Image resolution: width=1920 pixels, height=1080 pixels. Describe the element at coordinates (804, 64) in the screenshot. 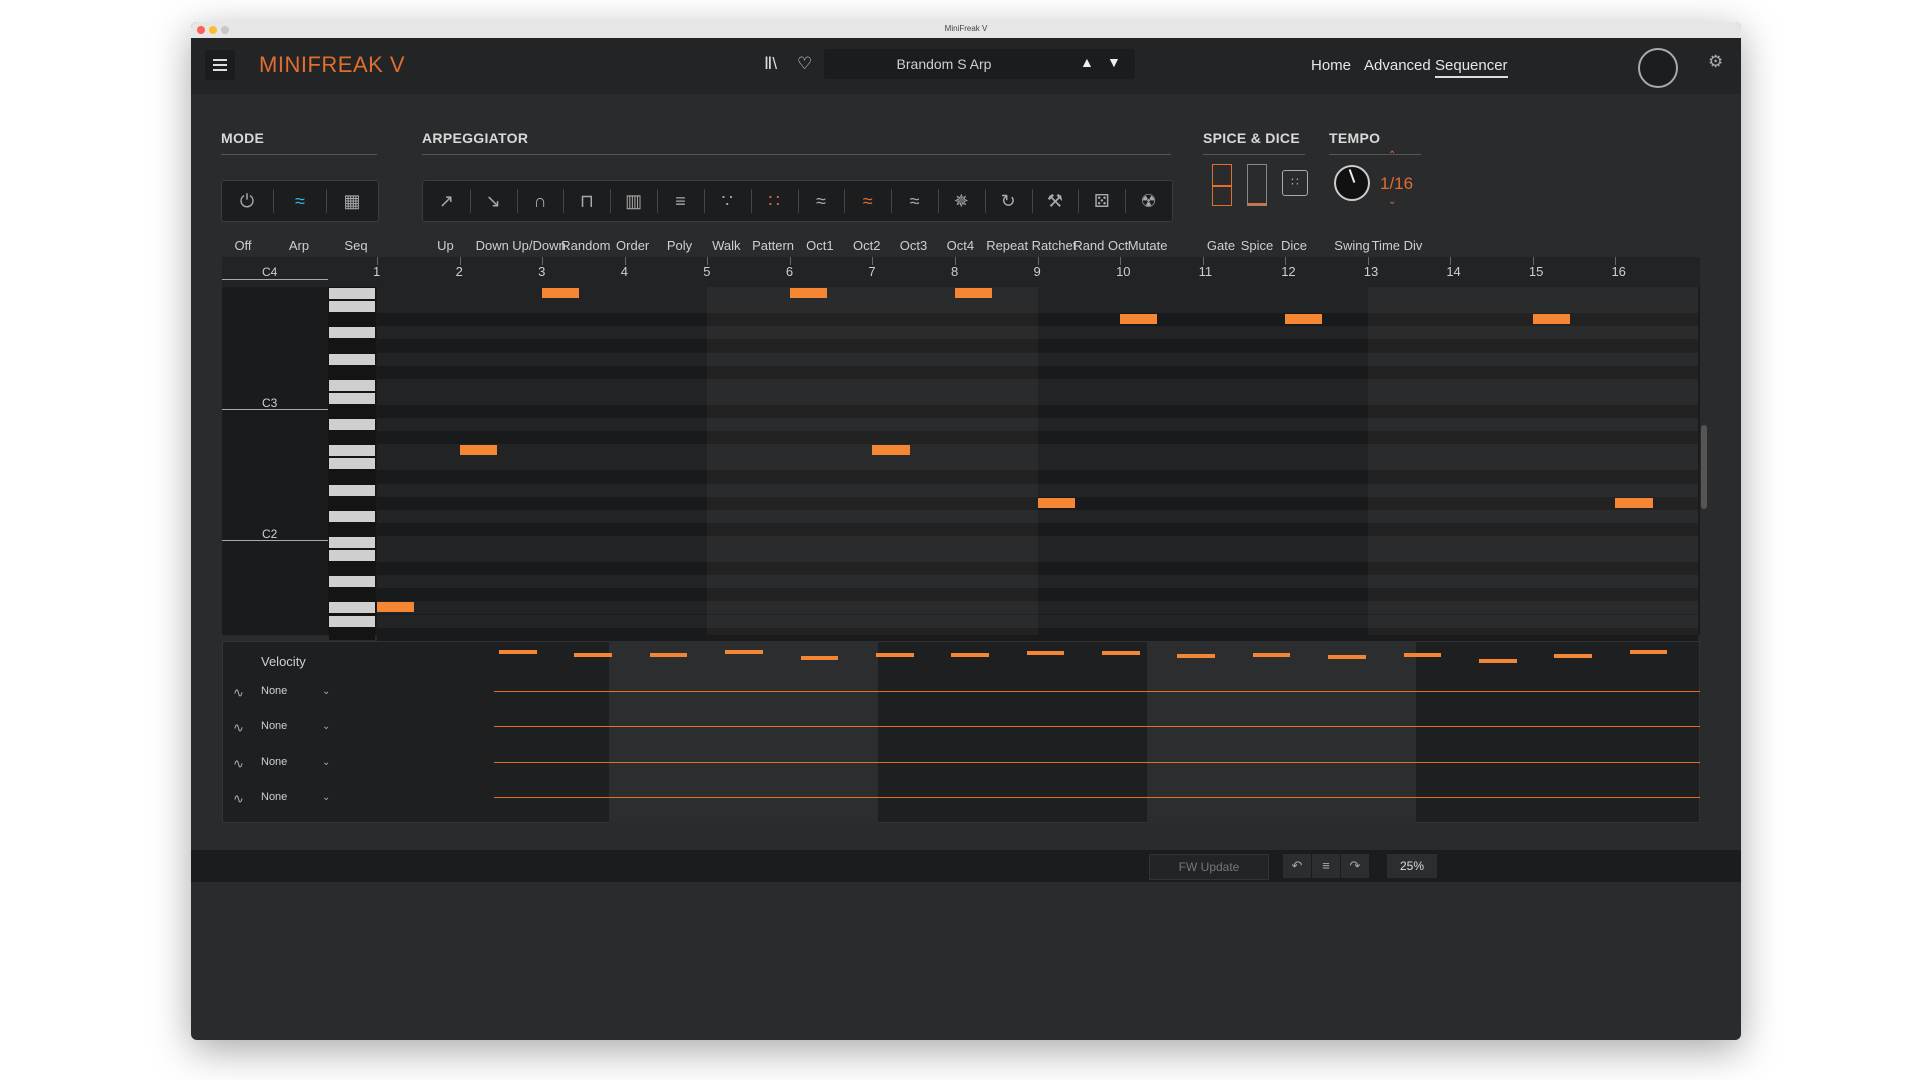

I see `heart-icon: ♡` at that location.